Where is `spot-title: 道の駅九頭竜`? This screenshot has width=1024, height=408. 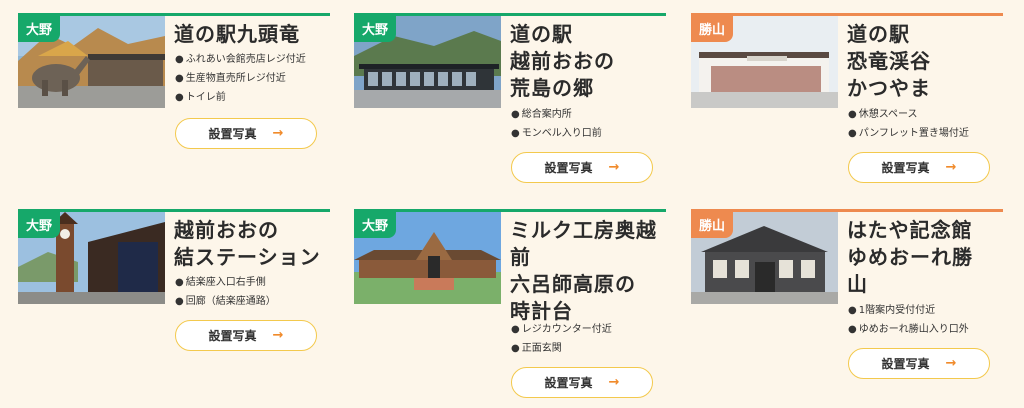
spot-title: 道の駅九頭竜 is located at coordinates (237, 34).